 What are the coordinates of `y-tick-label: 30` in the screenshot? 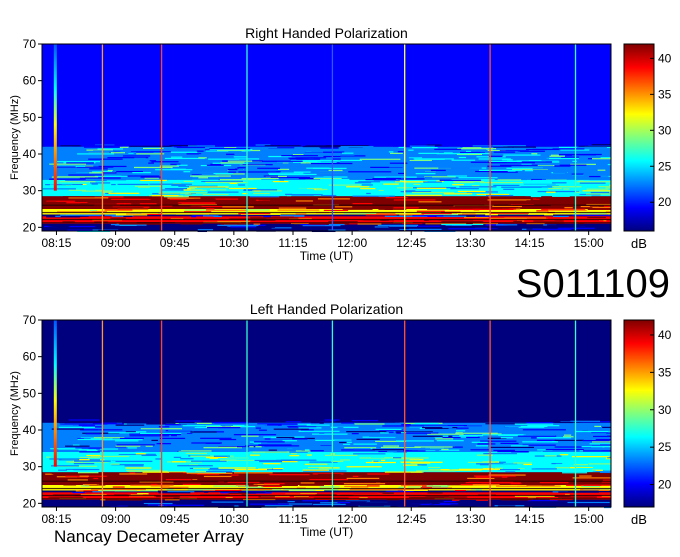 It's located at (30, 467).